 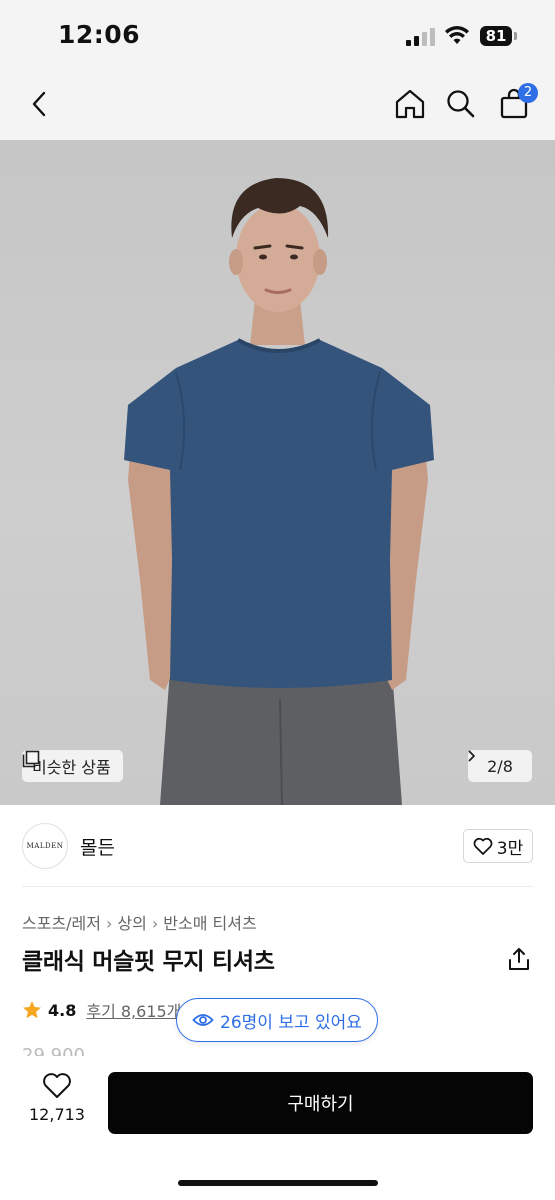 What do you see at coordinates (510, 848) in the screenshot?
I see `brand-like-count: 3만` at bounding box center [510, 848].